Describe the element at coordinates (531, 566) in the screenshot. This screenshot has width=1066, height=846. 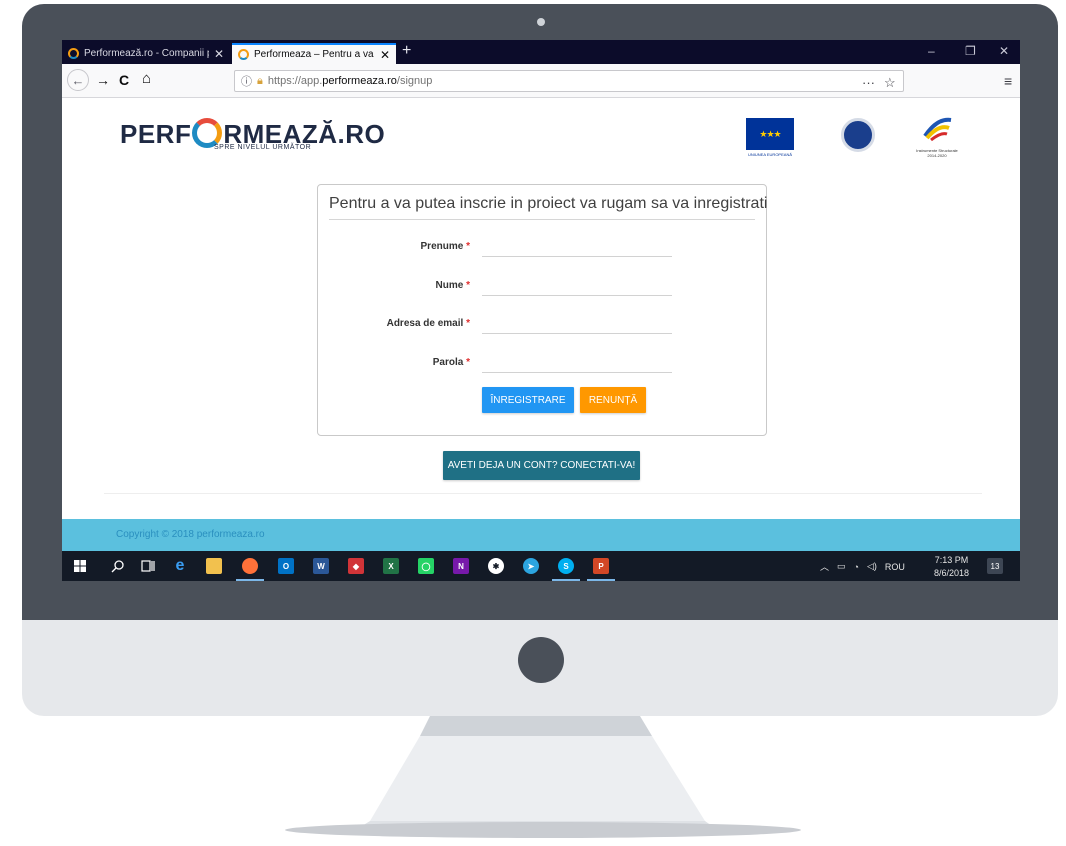
I see `telegram-icon: ➤` at that location.